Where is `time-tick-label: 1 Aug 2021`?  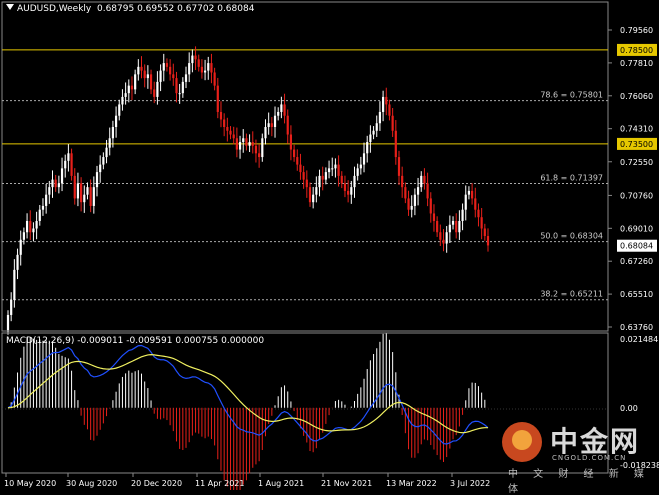
time-tick-label: 1 Aug 2021 is located at coordinates (281, 483).